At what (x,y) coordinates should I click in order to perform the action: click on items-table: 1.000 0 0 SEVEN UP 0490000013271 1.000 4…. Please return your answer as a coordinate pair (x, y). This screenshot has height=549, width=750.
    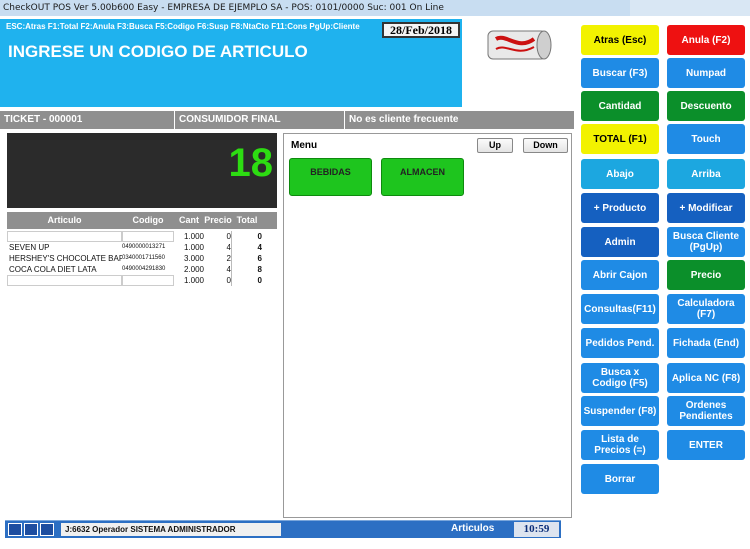
    Looking at the image, I should click on (142, 258).